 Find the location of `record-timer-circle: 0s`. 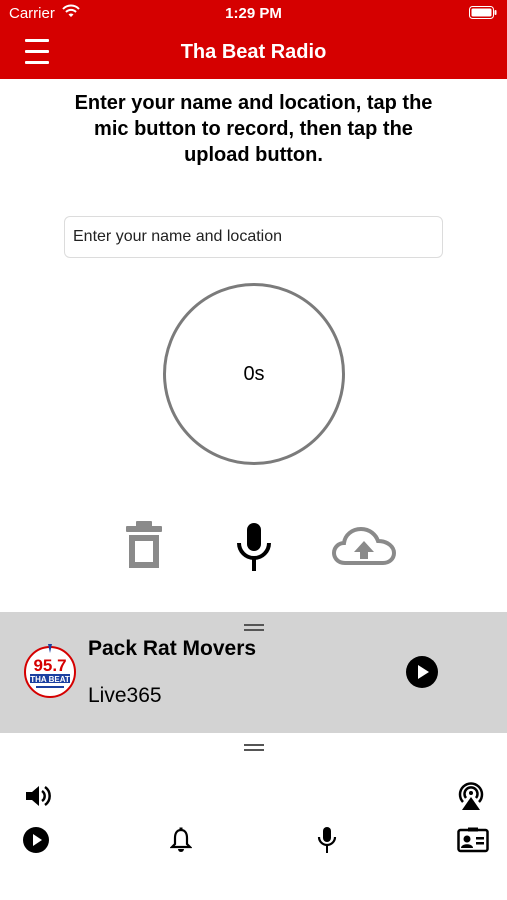

record-timer-circle: 0s is located at coordinates (254, 374).